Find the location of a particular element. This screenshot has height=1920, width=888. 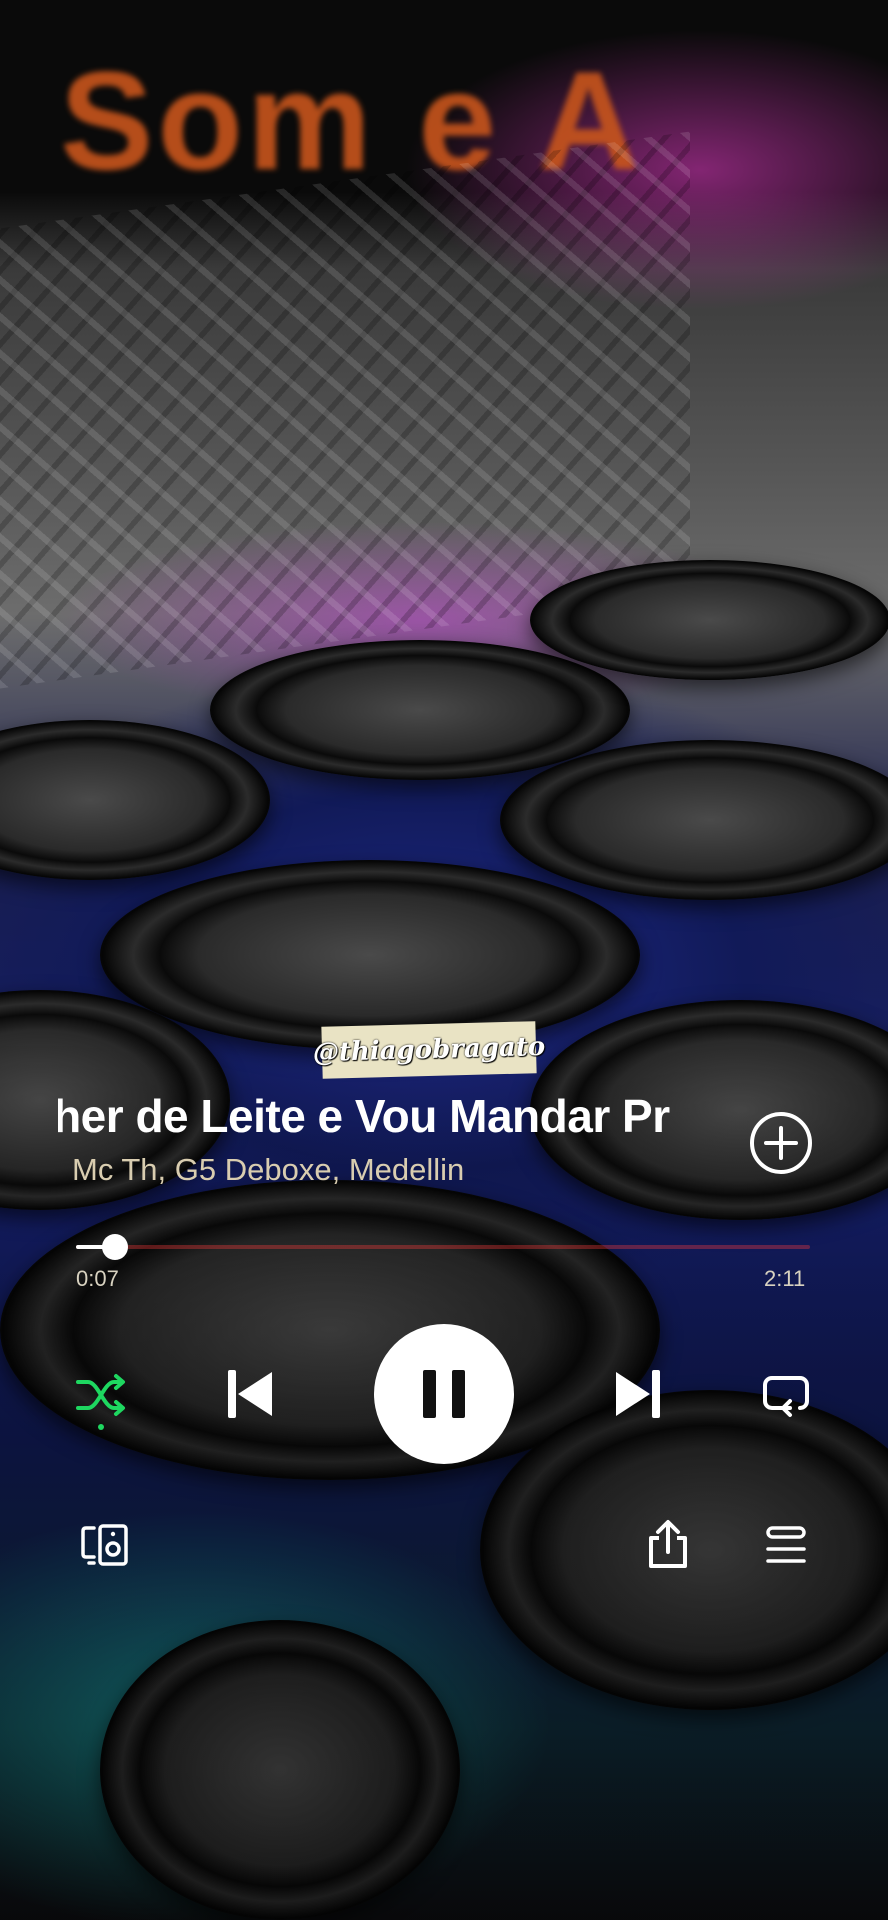

track-title-text: cher de Leite e Vou Mandar Pr is located at coordinates (364, 1116).